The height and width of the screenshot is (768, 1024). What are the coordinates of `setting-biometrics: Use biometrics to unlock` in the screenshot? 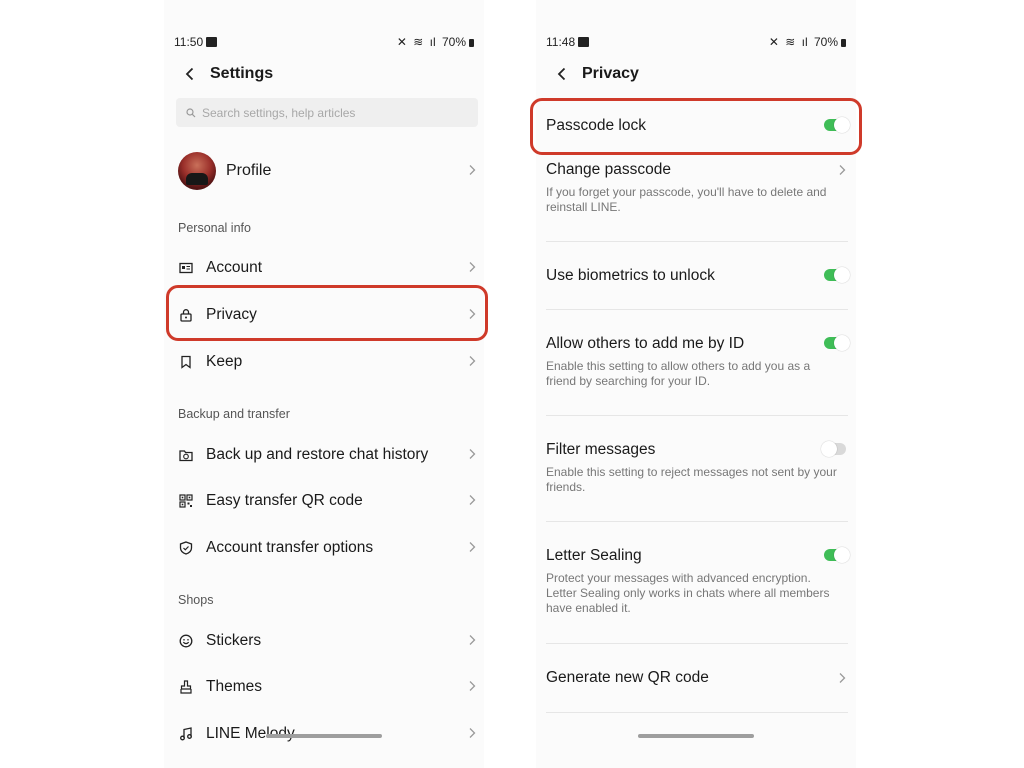 It's located at (698, 276).